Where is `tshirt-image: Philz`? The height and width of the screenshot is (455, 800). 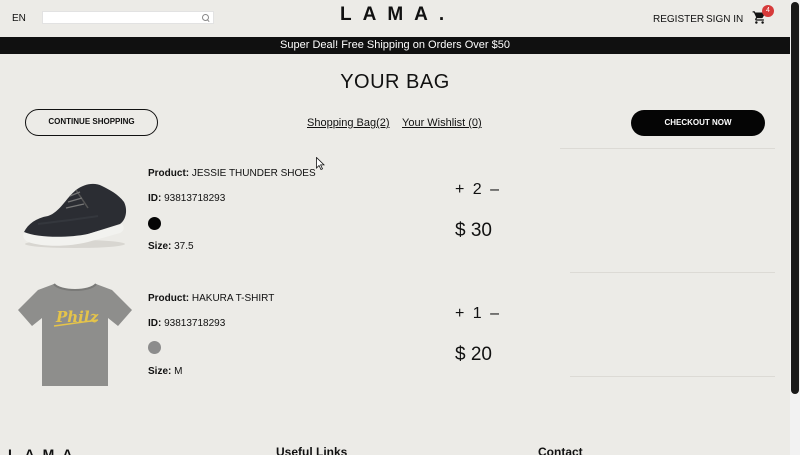
tshirt-image: Philz is located at coordinates (75, 333).